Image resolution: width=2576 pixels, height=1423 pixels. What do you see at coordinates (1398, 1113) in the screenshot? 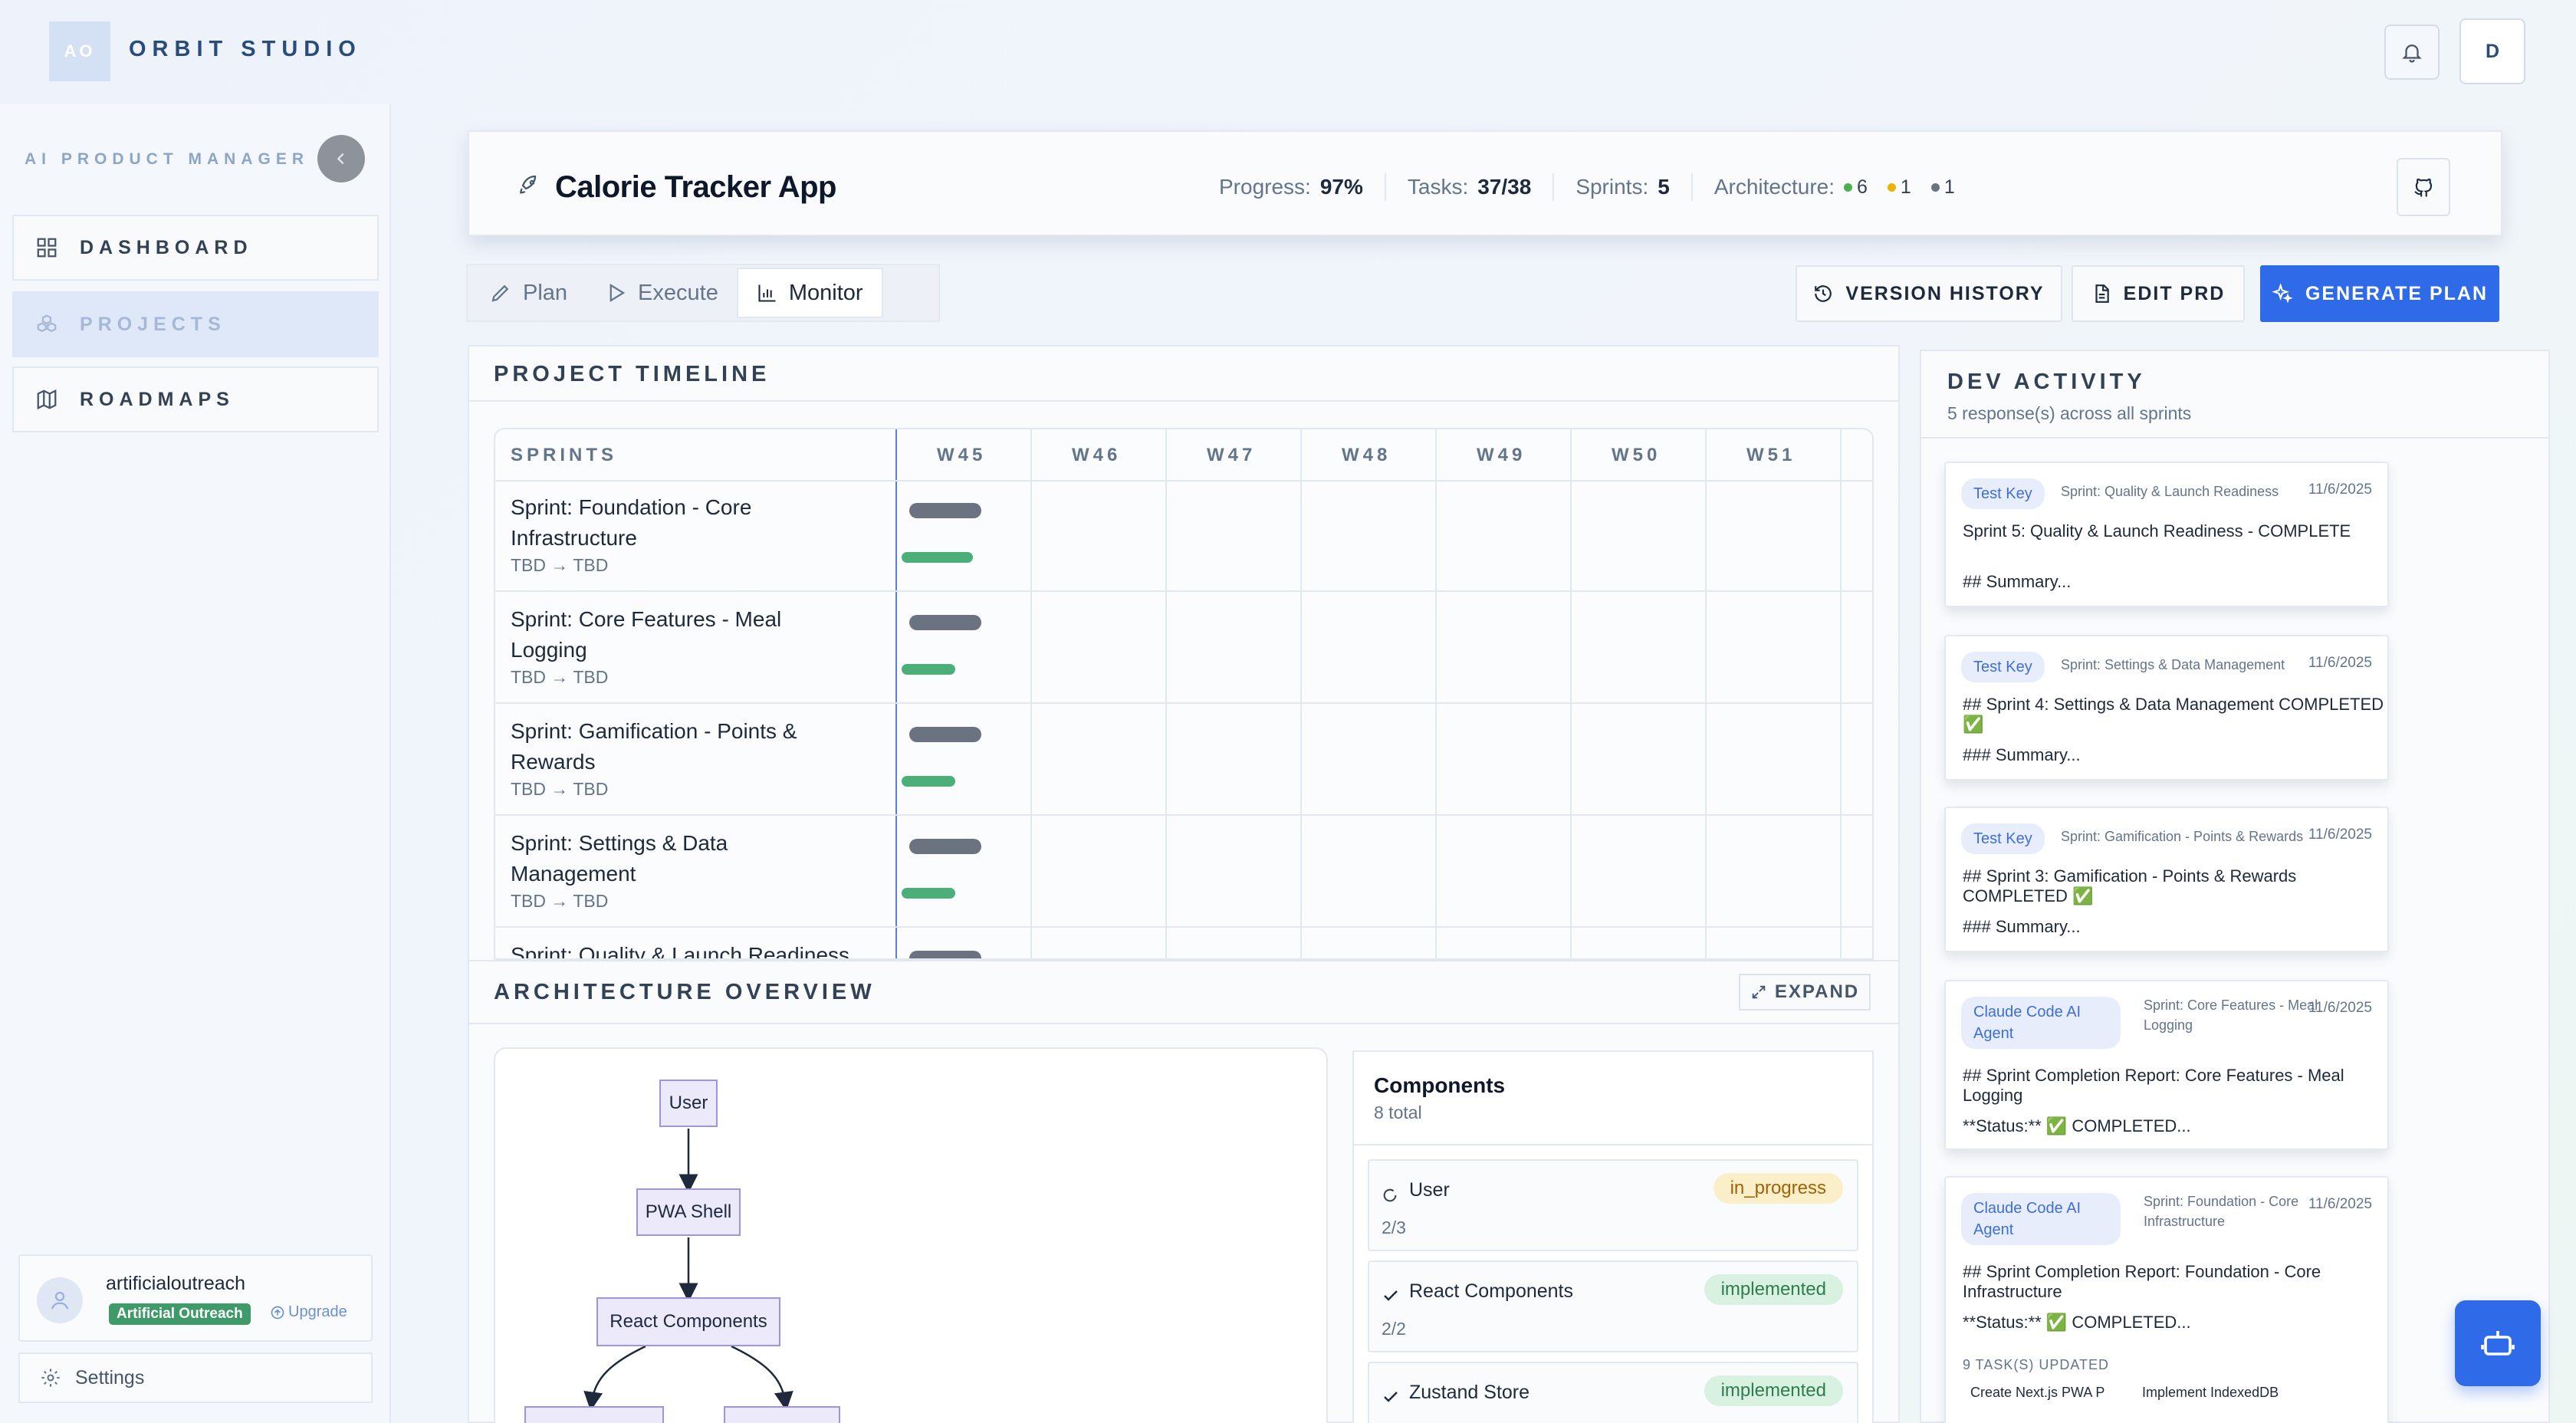
I see `components-total: 8 total` at bounding box center [1398, 1113].